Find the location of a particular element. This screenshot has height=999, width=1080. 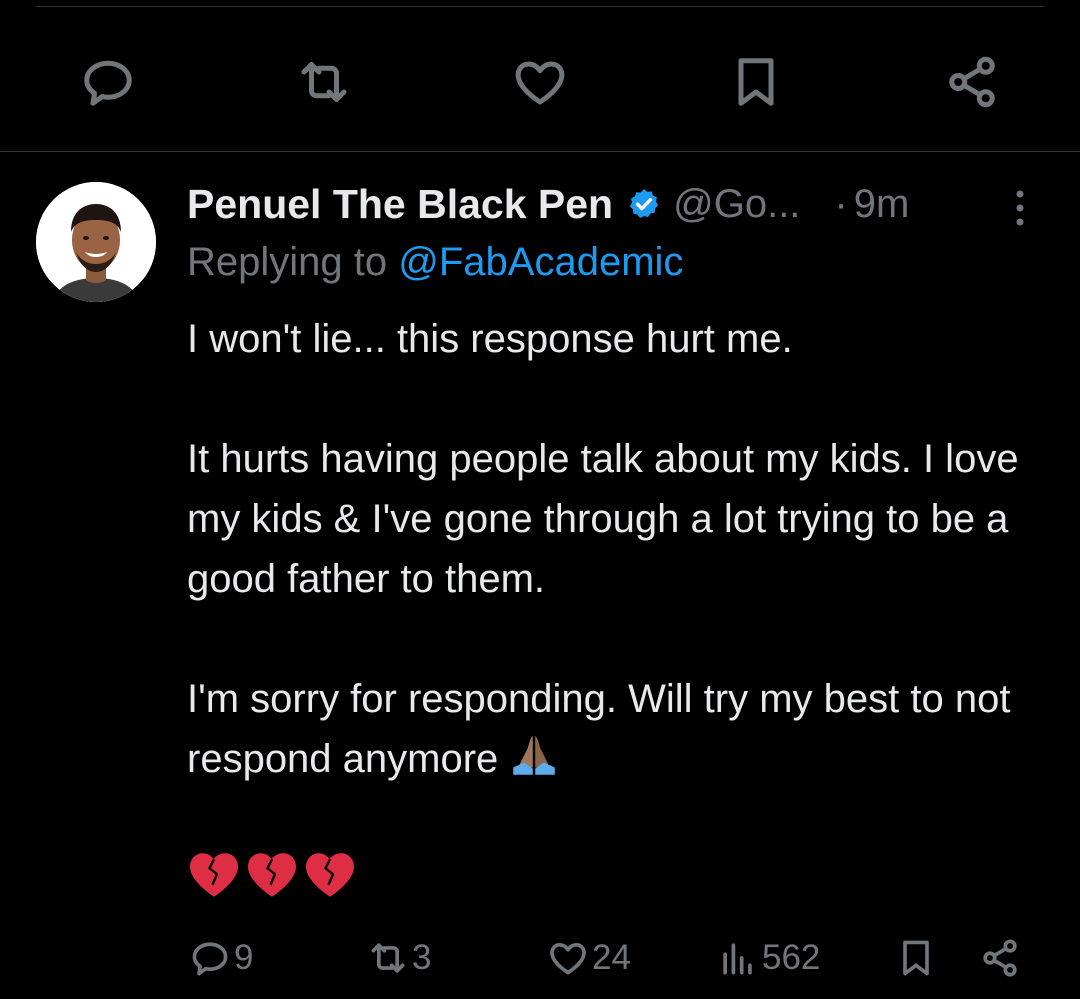

retweet-button: 3 is located at coordinates (398, 958).